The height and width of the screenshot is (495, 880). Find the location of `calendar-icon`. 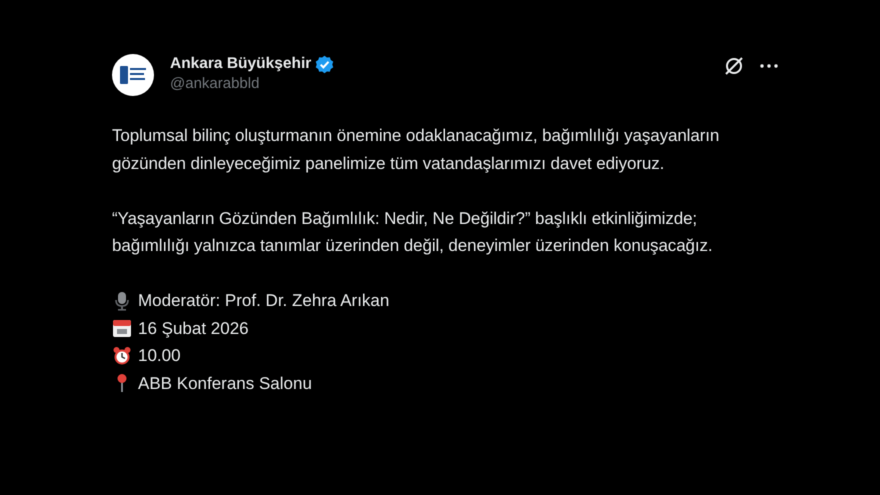

calendar-icon is located at coordinates (122, 328).